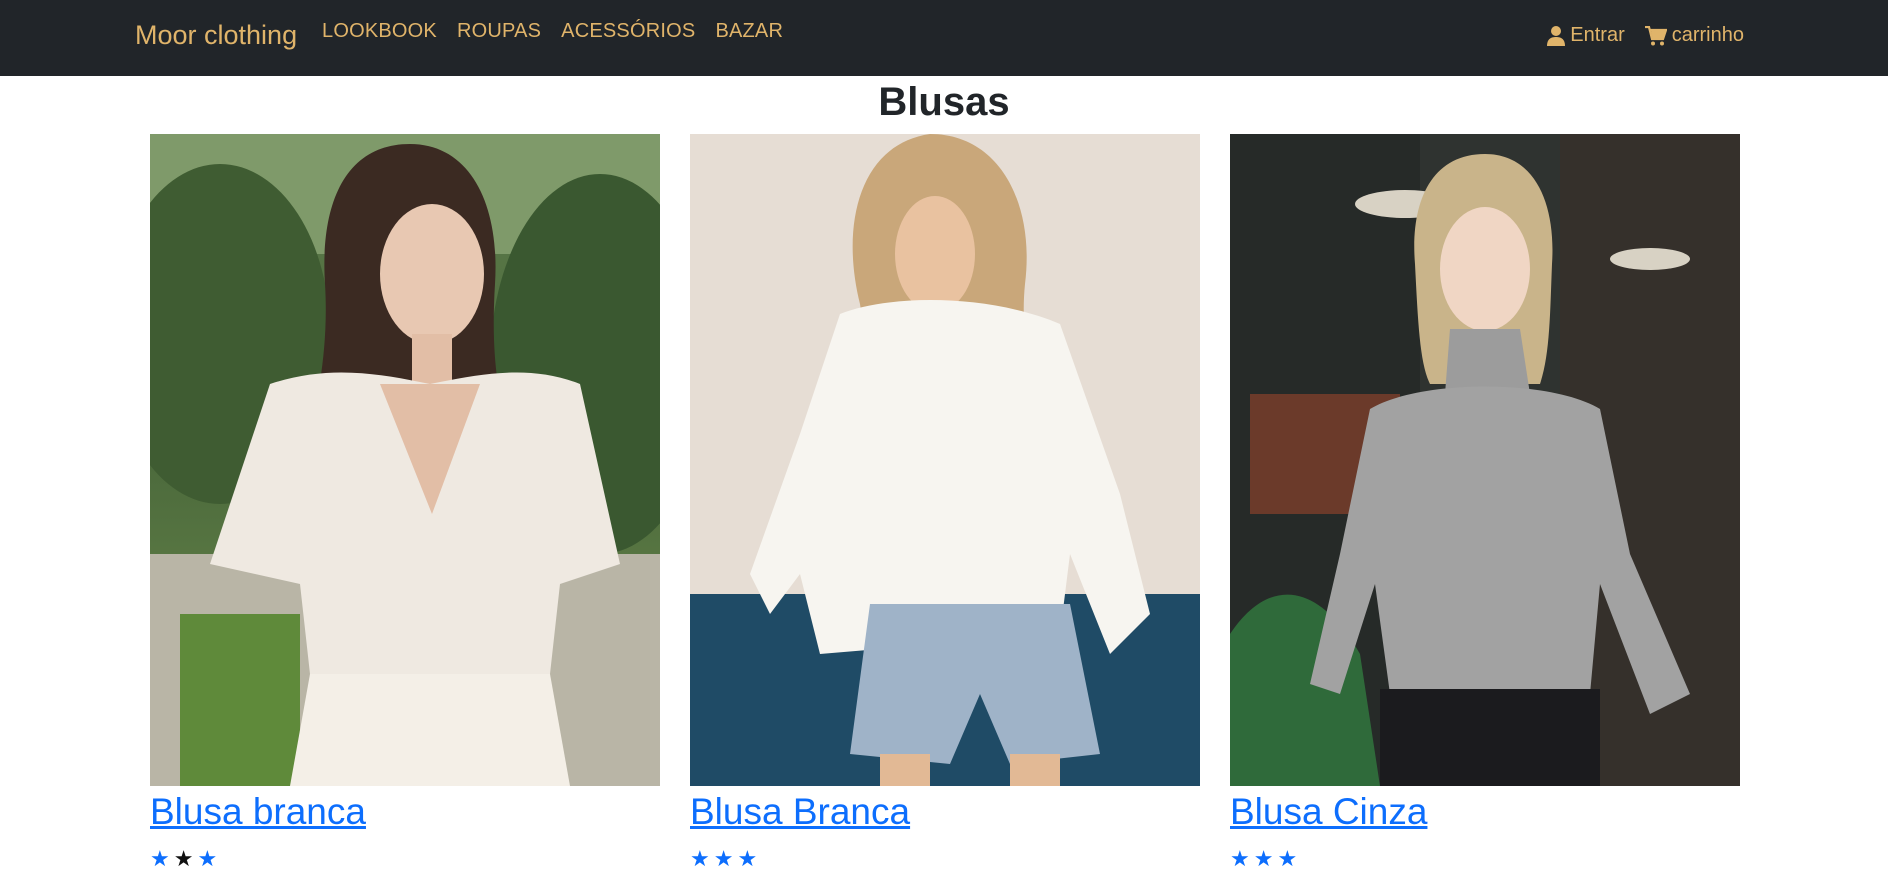 The width and height of the screenshot is (1888, 871). I want to click on user-icon, so click(1556, 35).